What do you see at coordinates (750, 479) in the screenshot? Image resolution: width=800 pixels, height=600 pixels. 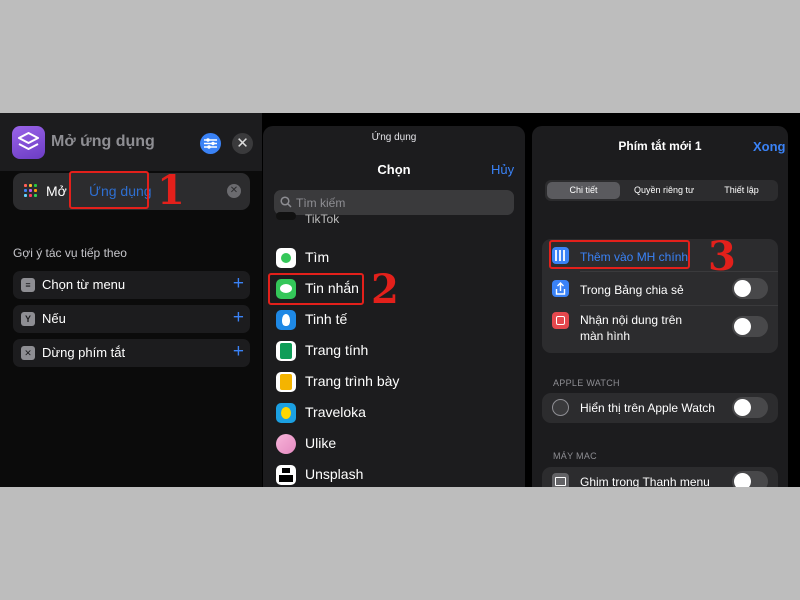 I see `menu-bar-toggle` at bounding box center [750, 479].